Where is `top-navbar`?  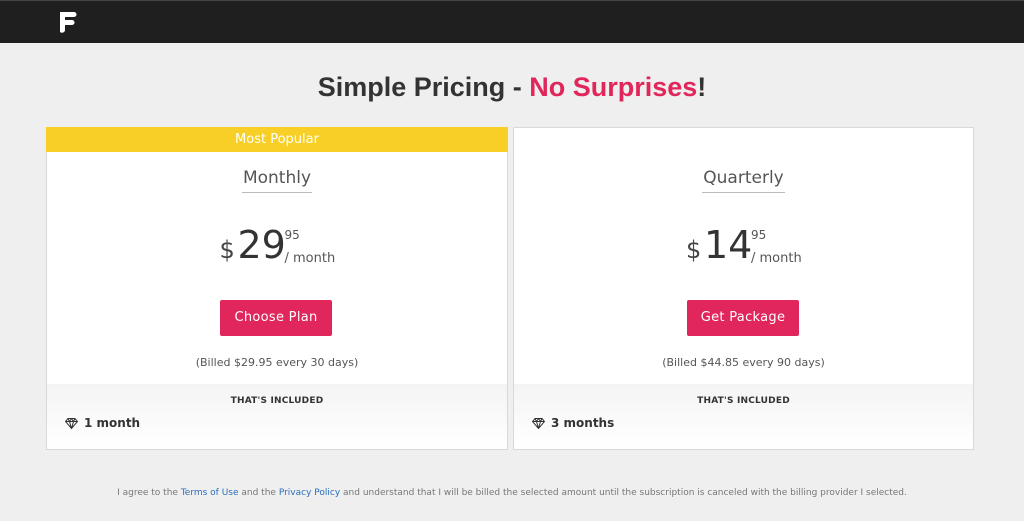
top-navbar is located at coordinates (512, 21).